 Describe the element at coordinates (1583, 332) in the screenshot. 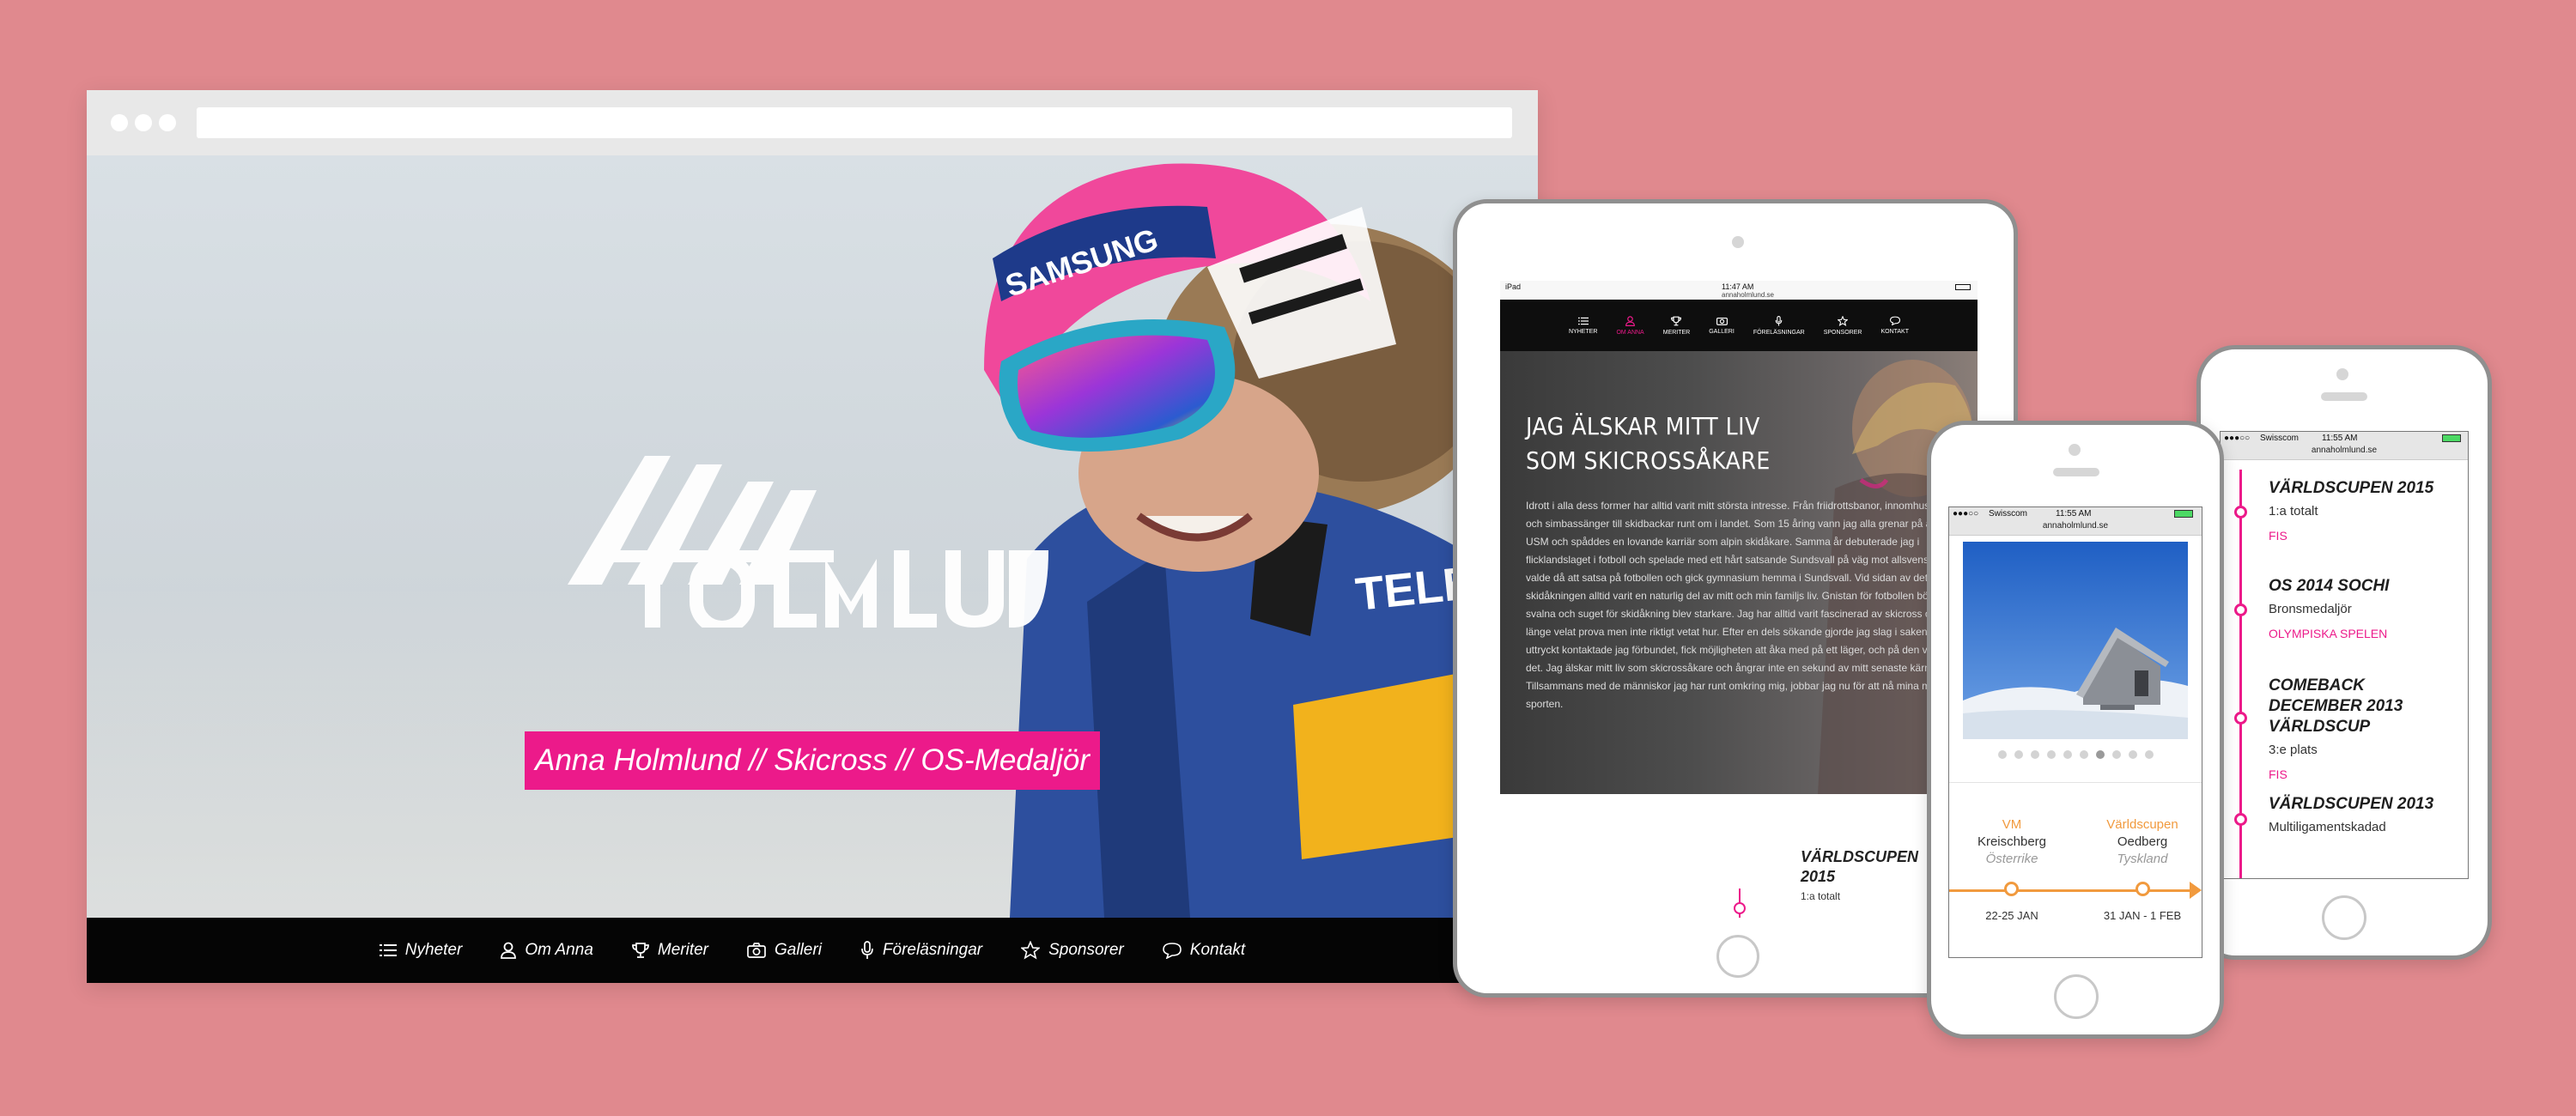

I see `tablet-nav-label: NYHETER` at that location.